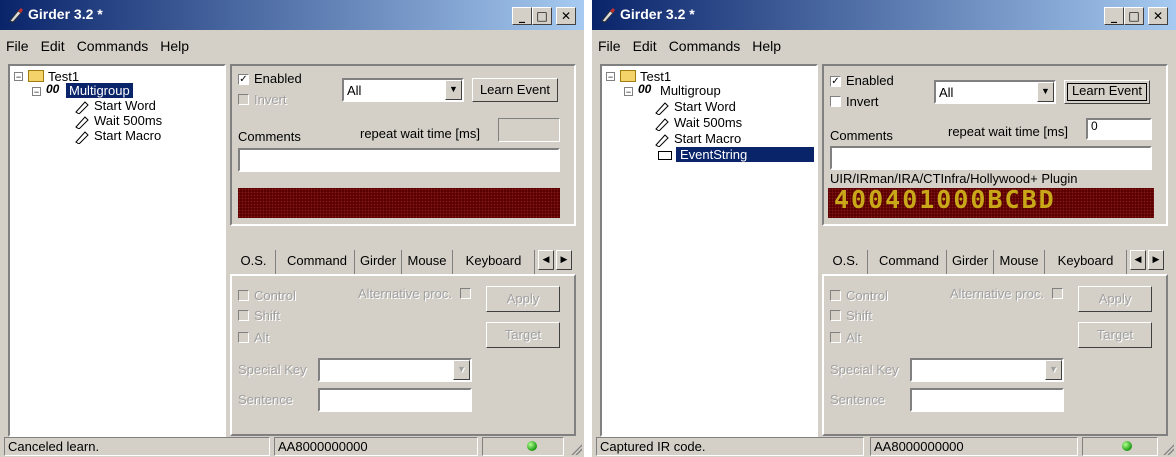 The image size is (1176, 457). I want to click on repeat-wait-input: 0, so click(1119, 129).